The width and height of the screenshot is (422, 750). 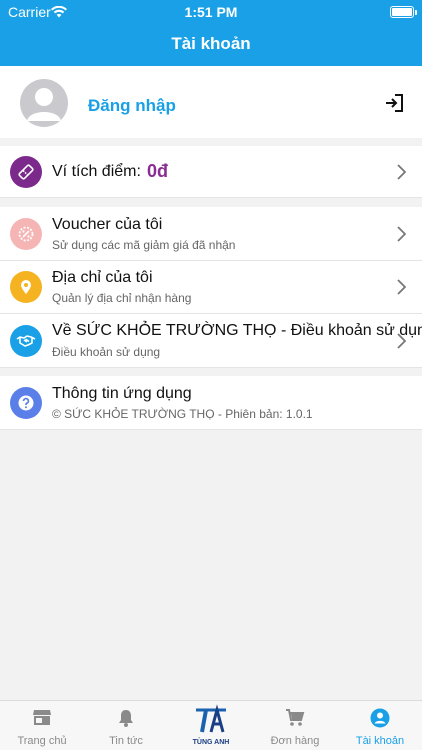 What do you see at coordinates (211, 43) in the screenshot?
I see `page-title: Tài khoản` at bounding box center [211, 43].